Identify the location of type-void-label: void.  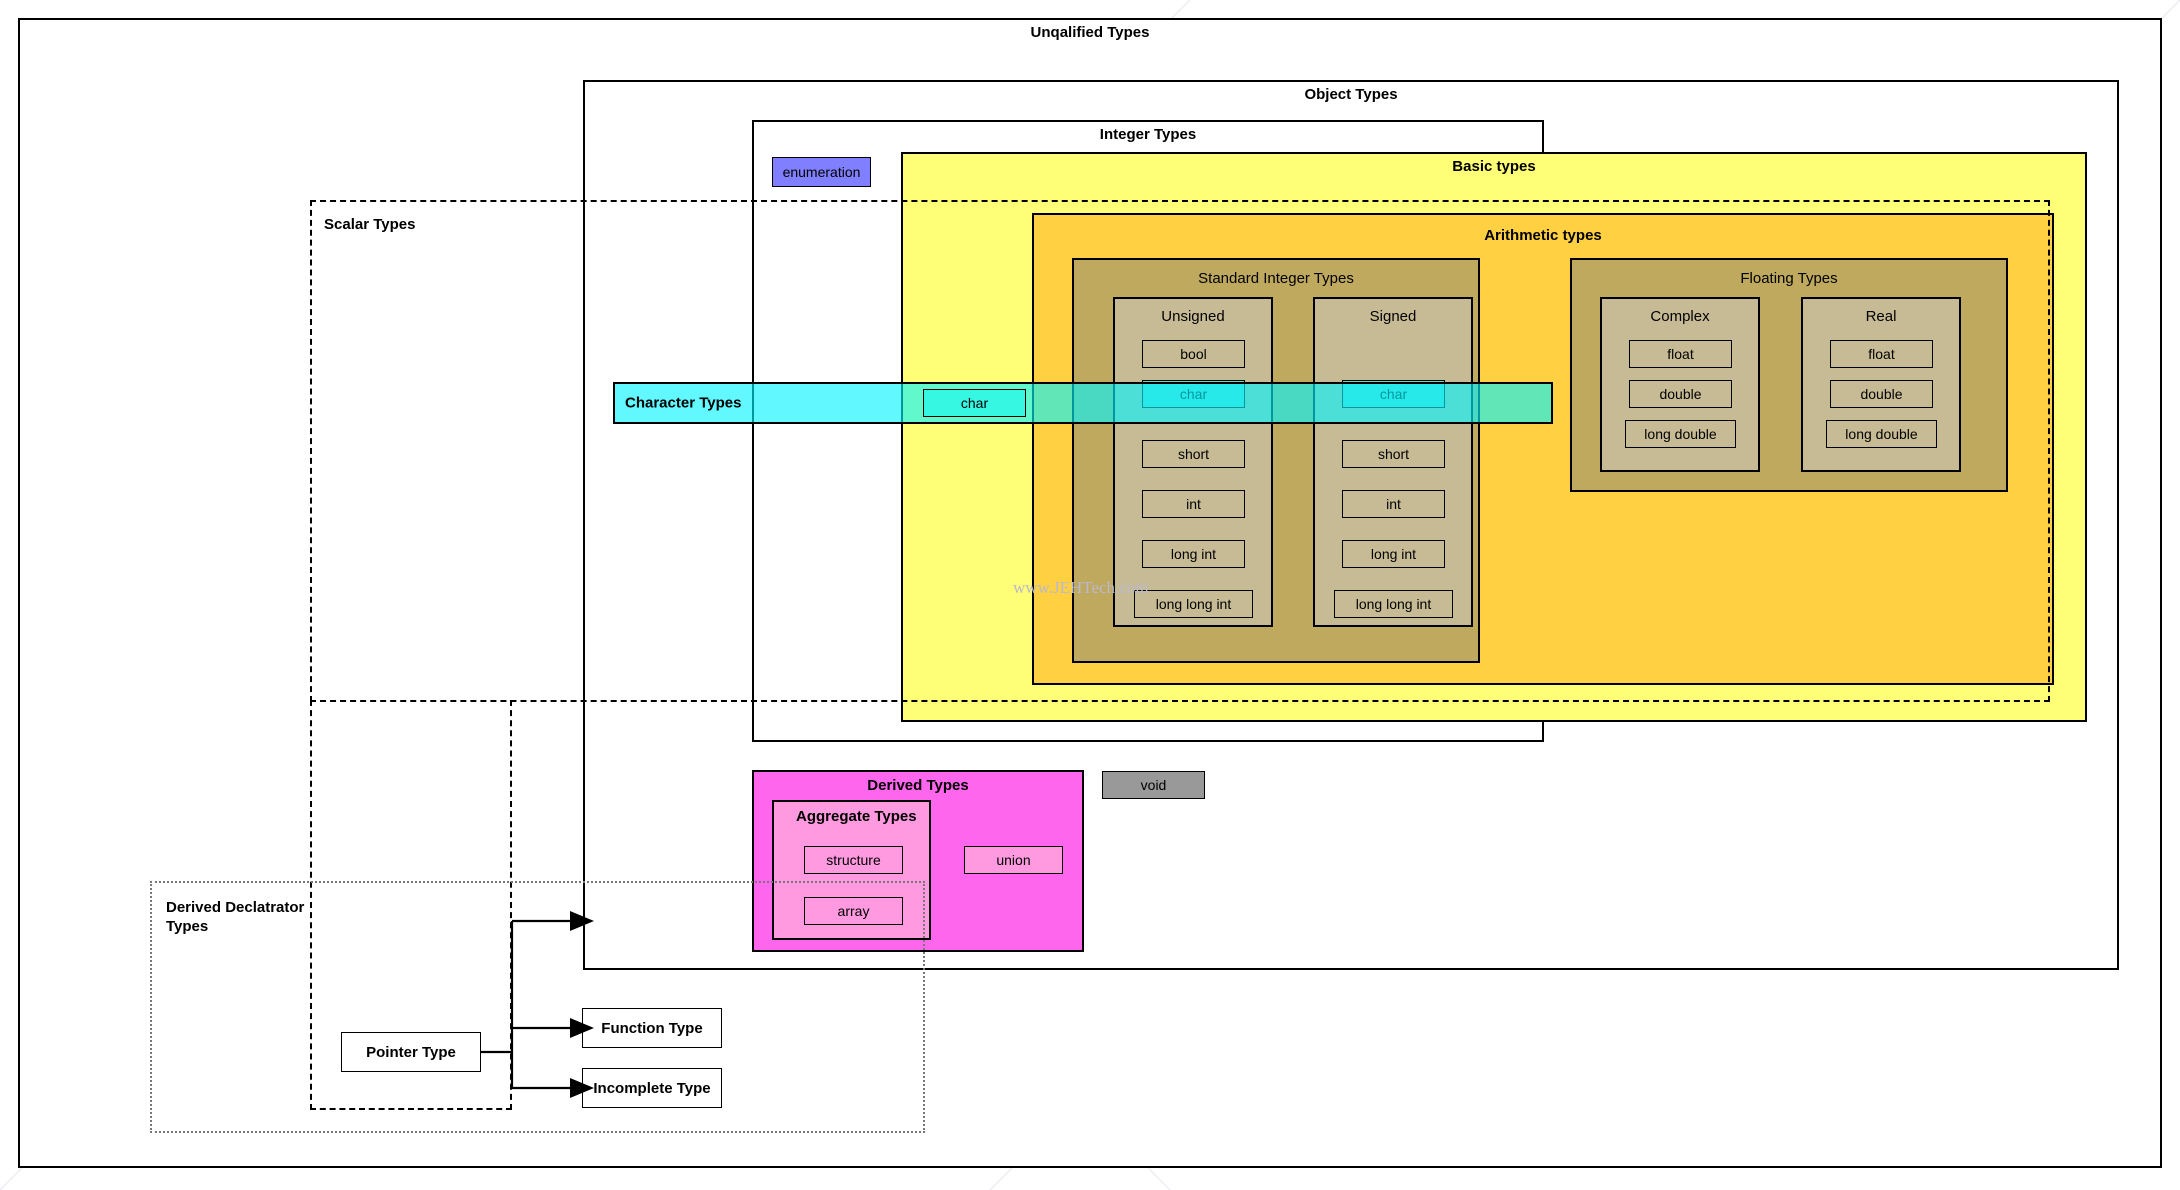
(1153, 785).